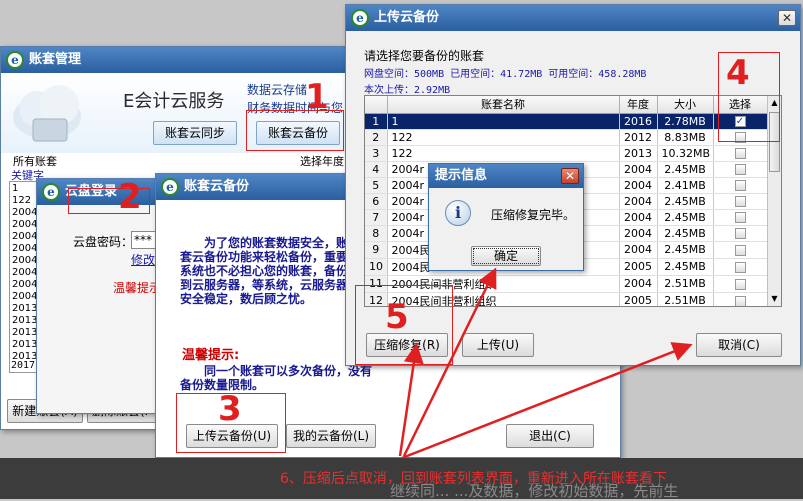 The height and width of the screenshot is (501, 803). I want to click on arrow-to-cancel, so click(547, 401).